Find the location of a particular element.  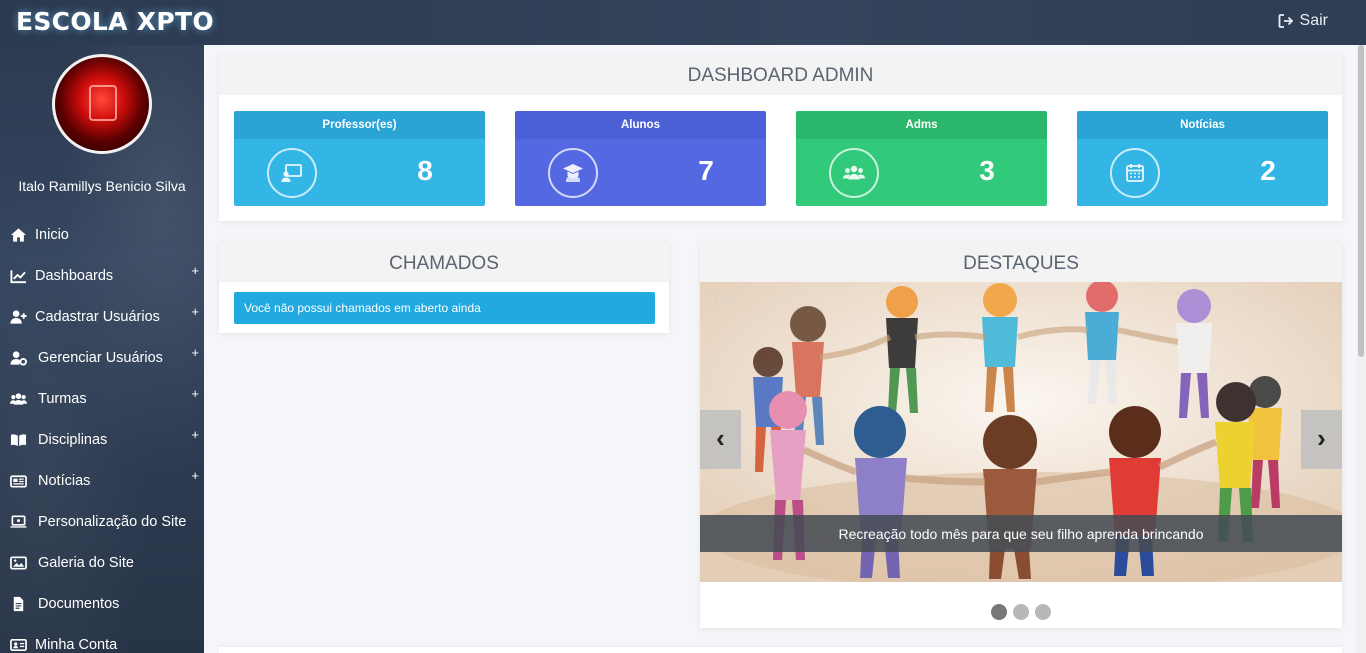

panel-title: DESTAQUES is located at coordinates (1021, 262).